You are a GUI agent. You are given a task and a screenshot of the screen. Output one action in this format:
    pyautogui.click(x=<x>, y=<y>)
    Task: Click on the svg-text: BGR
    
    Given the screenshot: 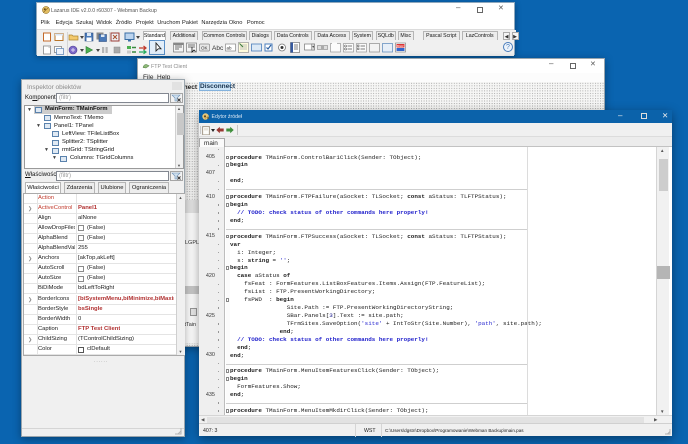 What is the action you would take?
    pyautogui.click(x=400, y=46)
    